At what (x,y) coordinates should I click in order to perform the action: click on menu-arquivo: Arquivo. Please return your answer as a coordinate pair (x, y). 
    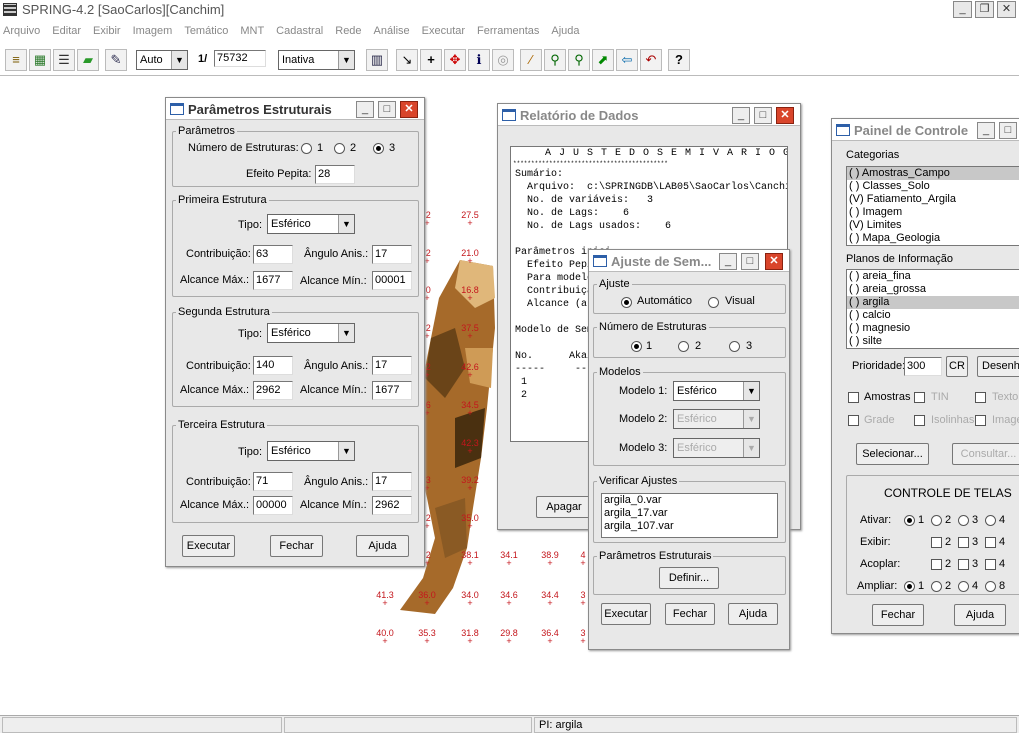
    Looking at the image, I should click on (21, 31).